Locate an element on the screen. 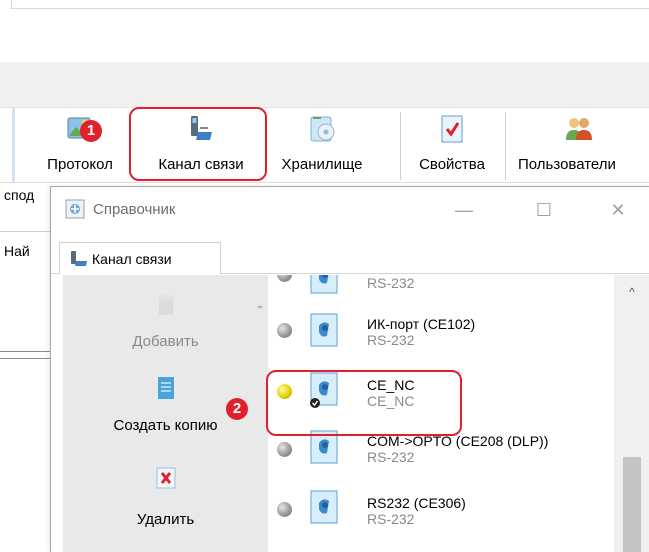  background-label: Най is located at coordinates (17, 251).